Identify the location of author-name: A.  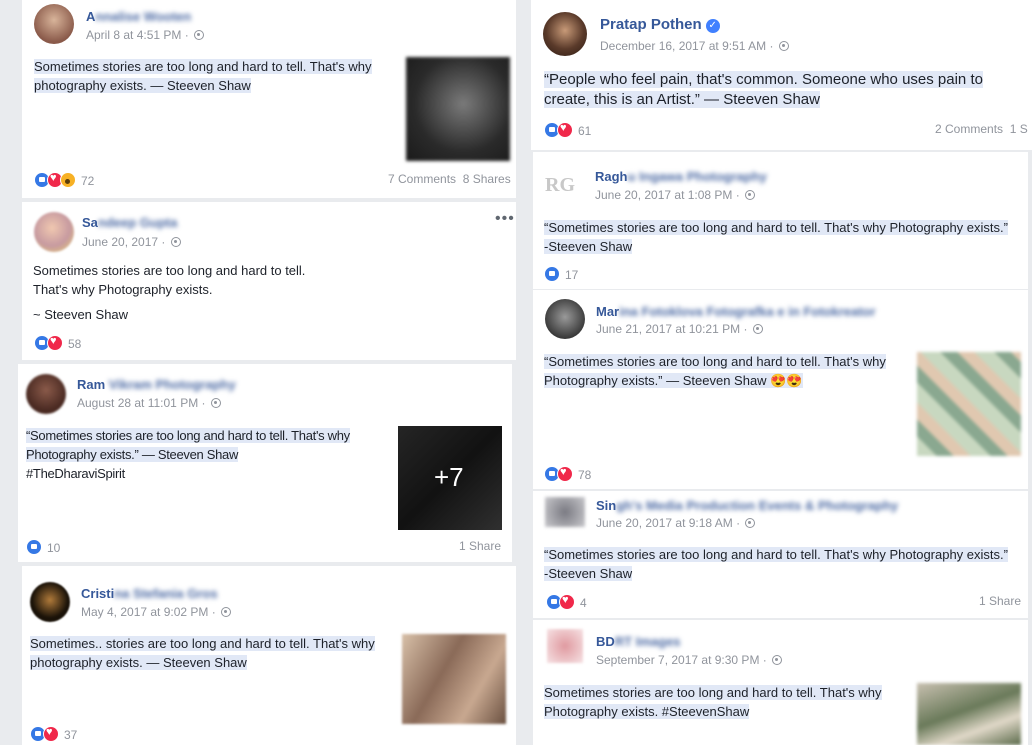
(90, 16).